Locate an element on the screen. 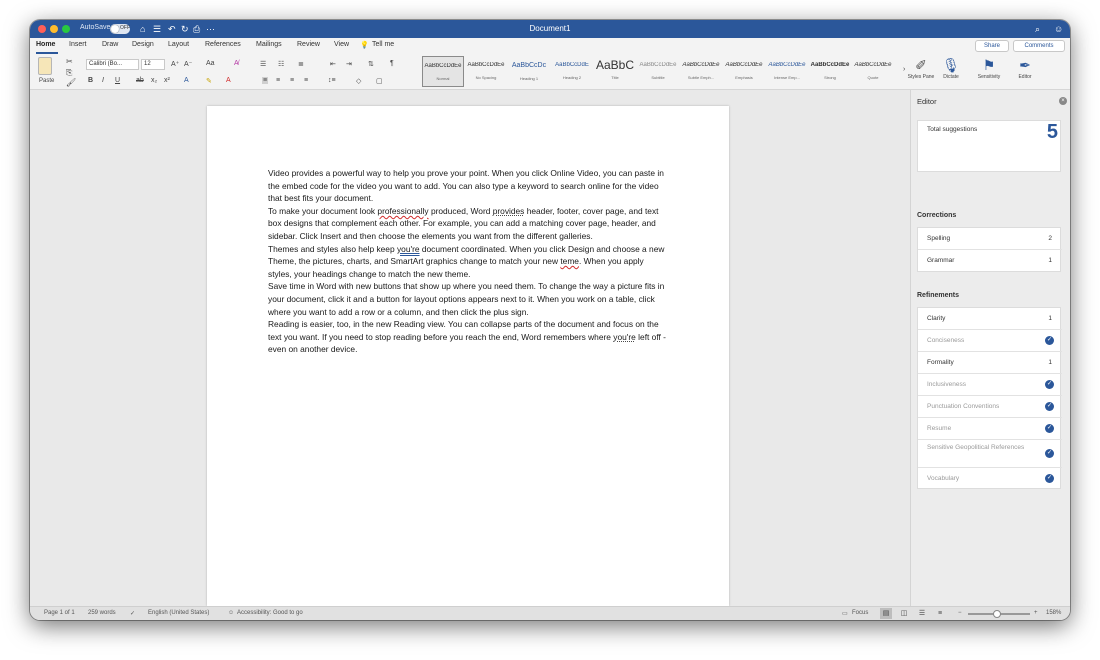 Image resolution: width=1100 pixels, height=660 pixels. word-count: 259 words is located at coordinates (102, 613).